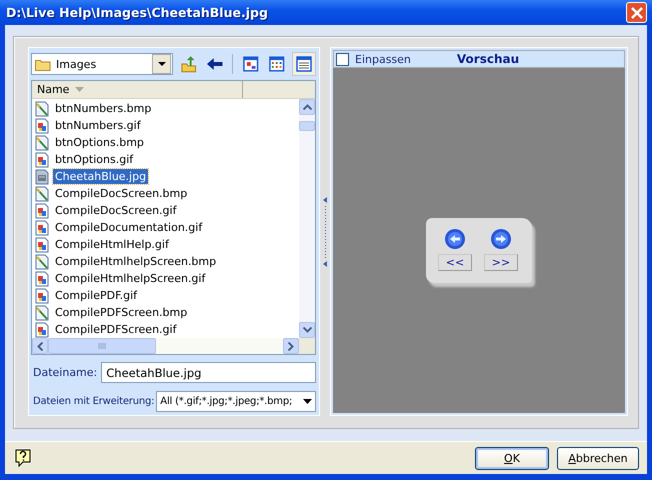 Image resolution: width=652 pixels, height=480 pixels. Describe the element at coordinates (99, 142) in the screenshot. I see `file-name: btnOptions.bmp` at that location.